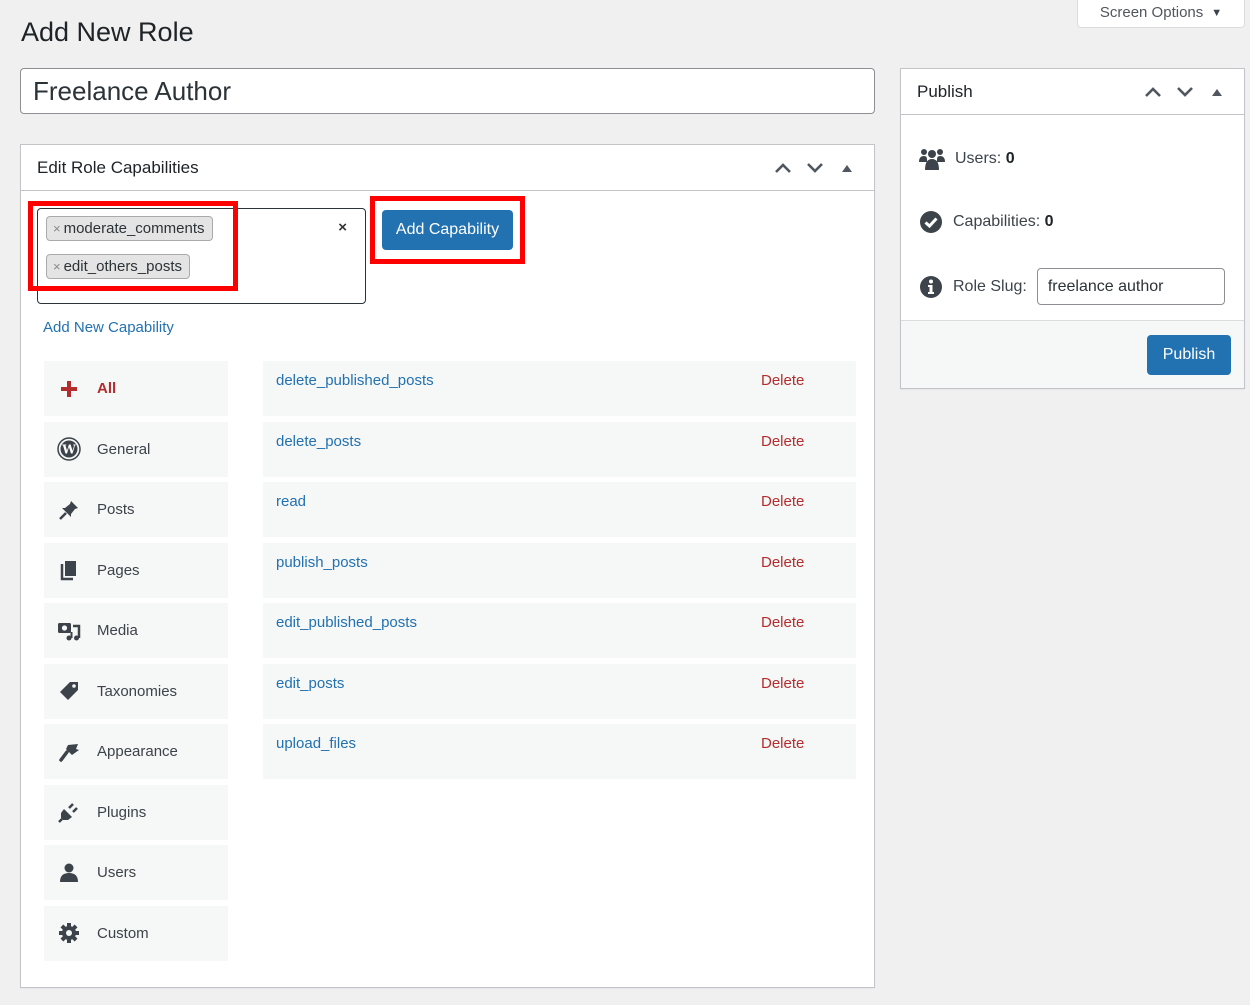  I want to click on role-slug-input, so click(1130, 286).